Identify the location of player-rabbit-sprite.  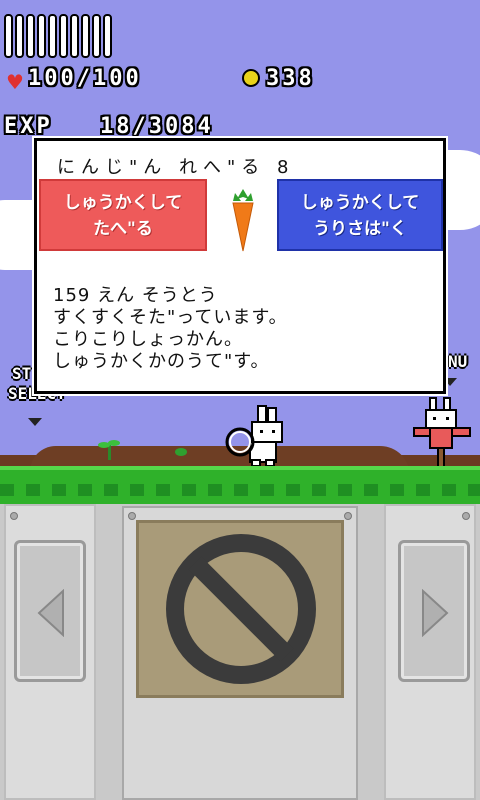
(255, 436).